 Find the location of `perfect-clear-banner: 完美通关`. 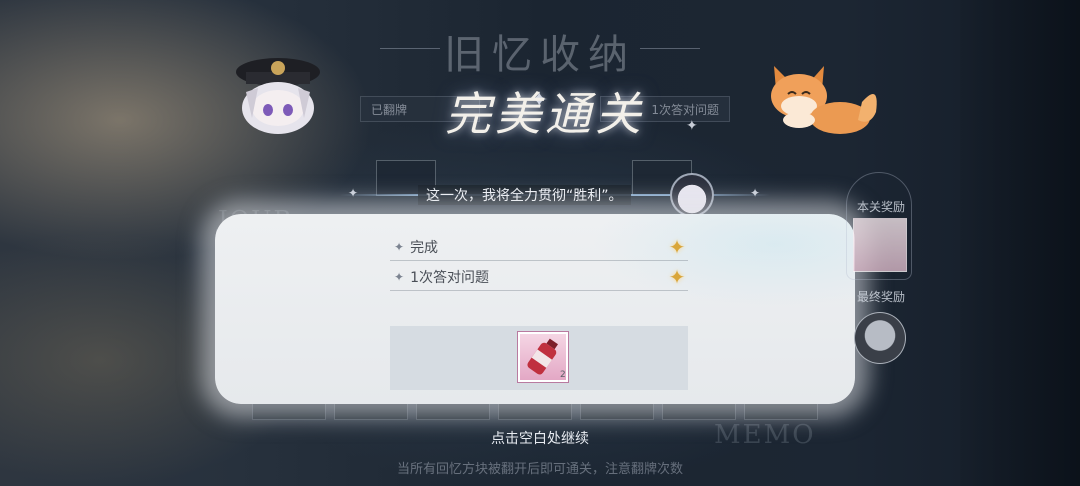

perfect-clear-banner: 完美通关 is located at coordinates (545, 114).